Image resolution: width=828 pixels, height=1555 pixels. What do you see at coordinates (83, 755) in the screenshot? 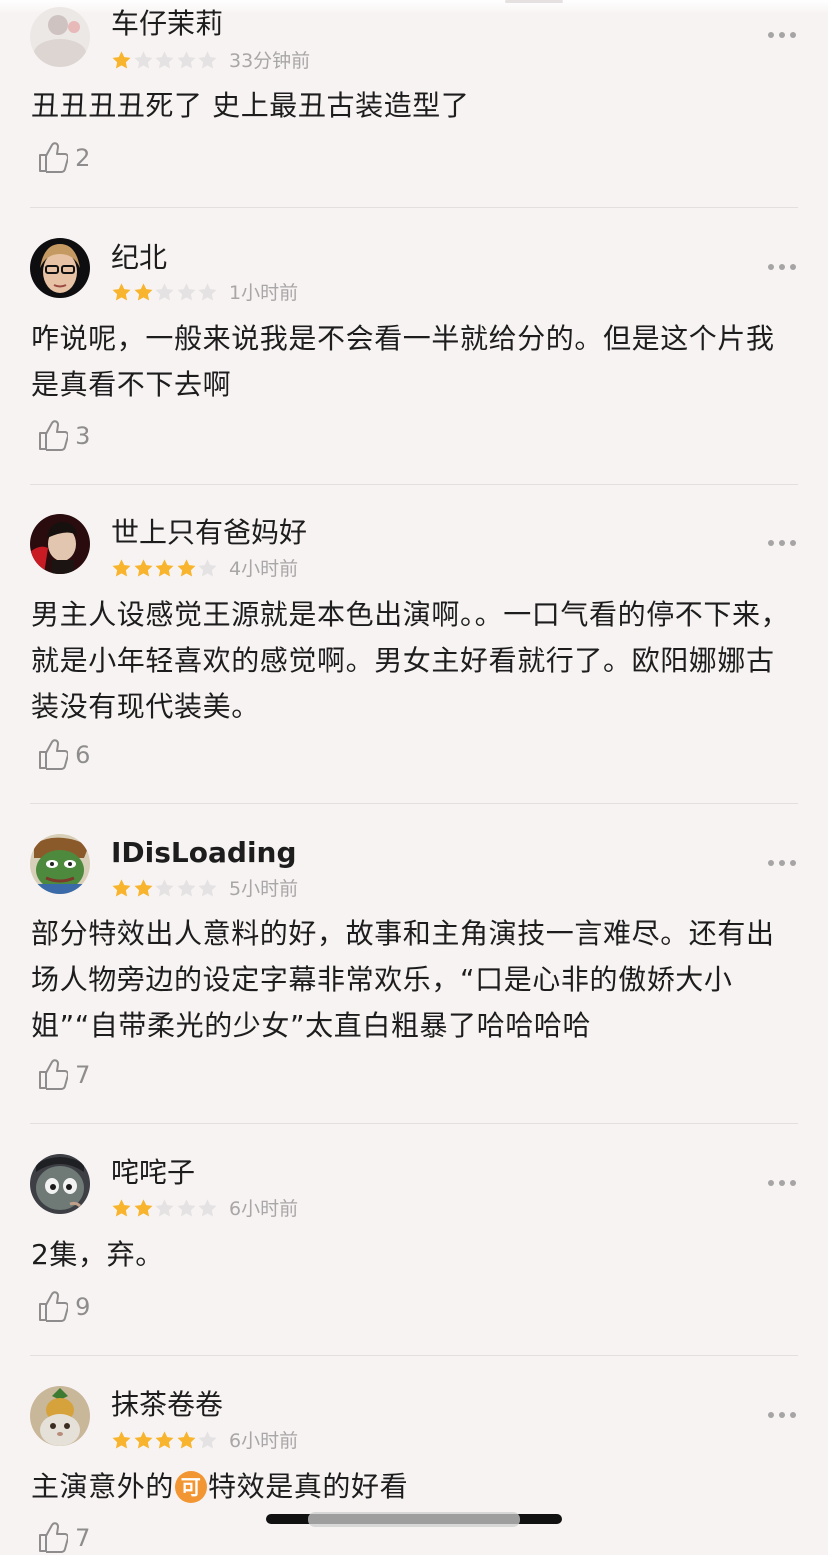
I see `like-count: 6` at bounding box center [83, 755].